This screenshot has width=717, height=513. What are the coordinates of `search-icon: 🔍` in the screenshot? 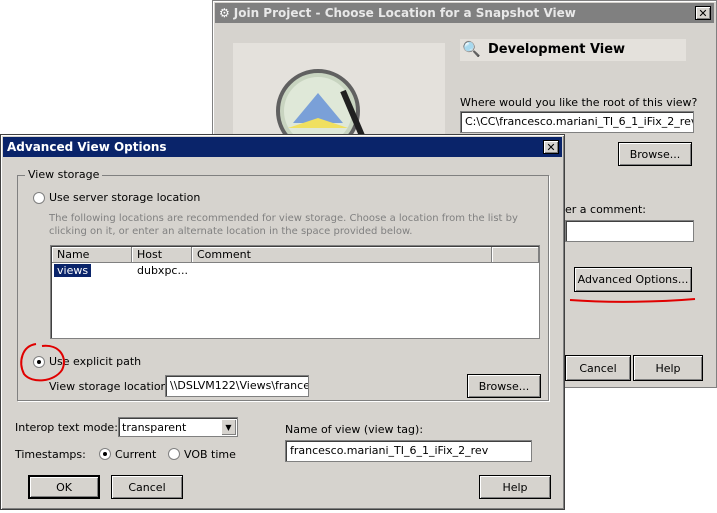 It's located at (471, 49).